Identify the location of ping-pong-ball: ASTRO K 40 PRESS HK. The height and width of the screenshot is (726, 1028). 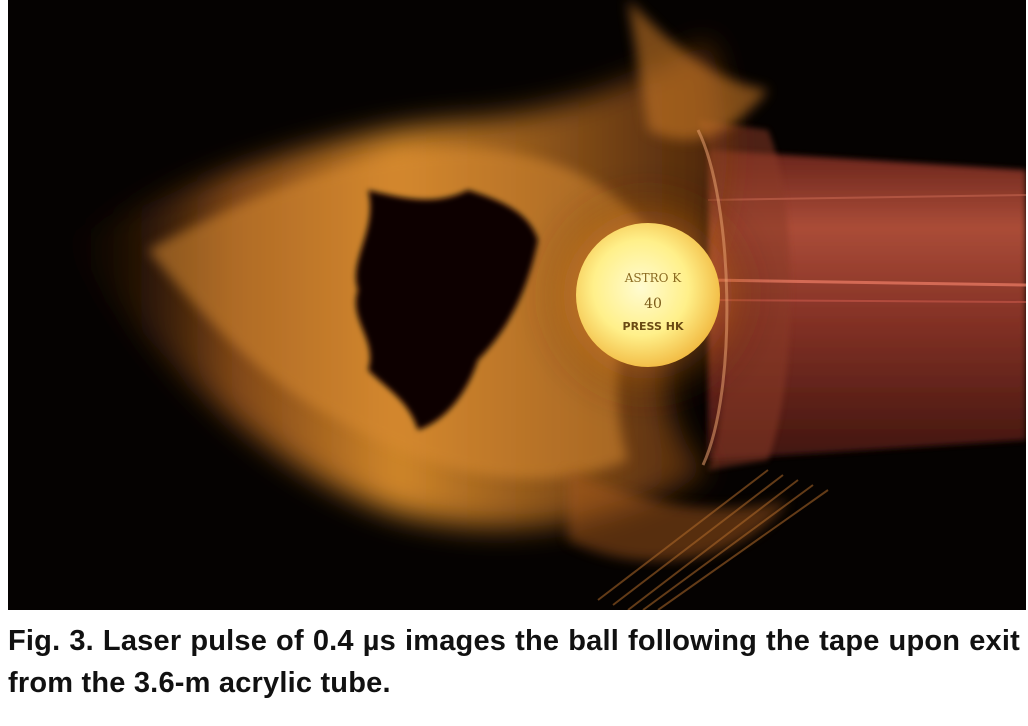
(648, 295).